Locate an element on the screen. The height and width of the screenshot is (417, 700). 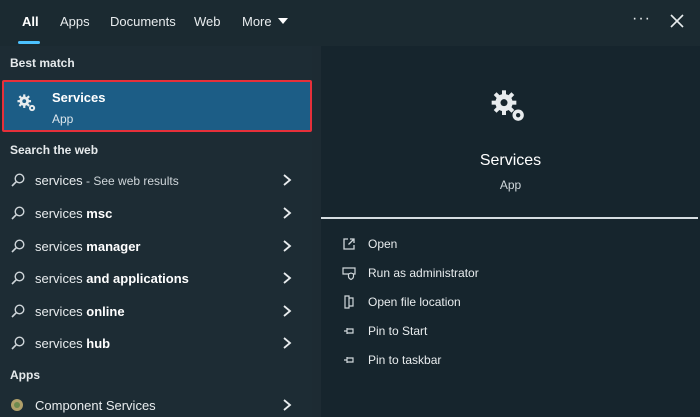
web-result-text: services and applications is located at coordinates (112, 278).